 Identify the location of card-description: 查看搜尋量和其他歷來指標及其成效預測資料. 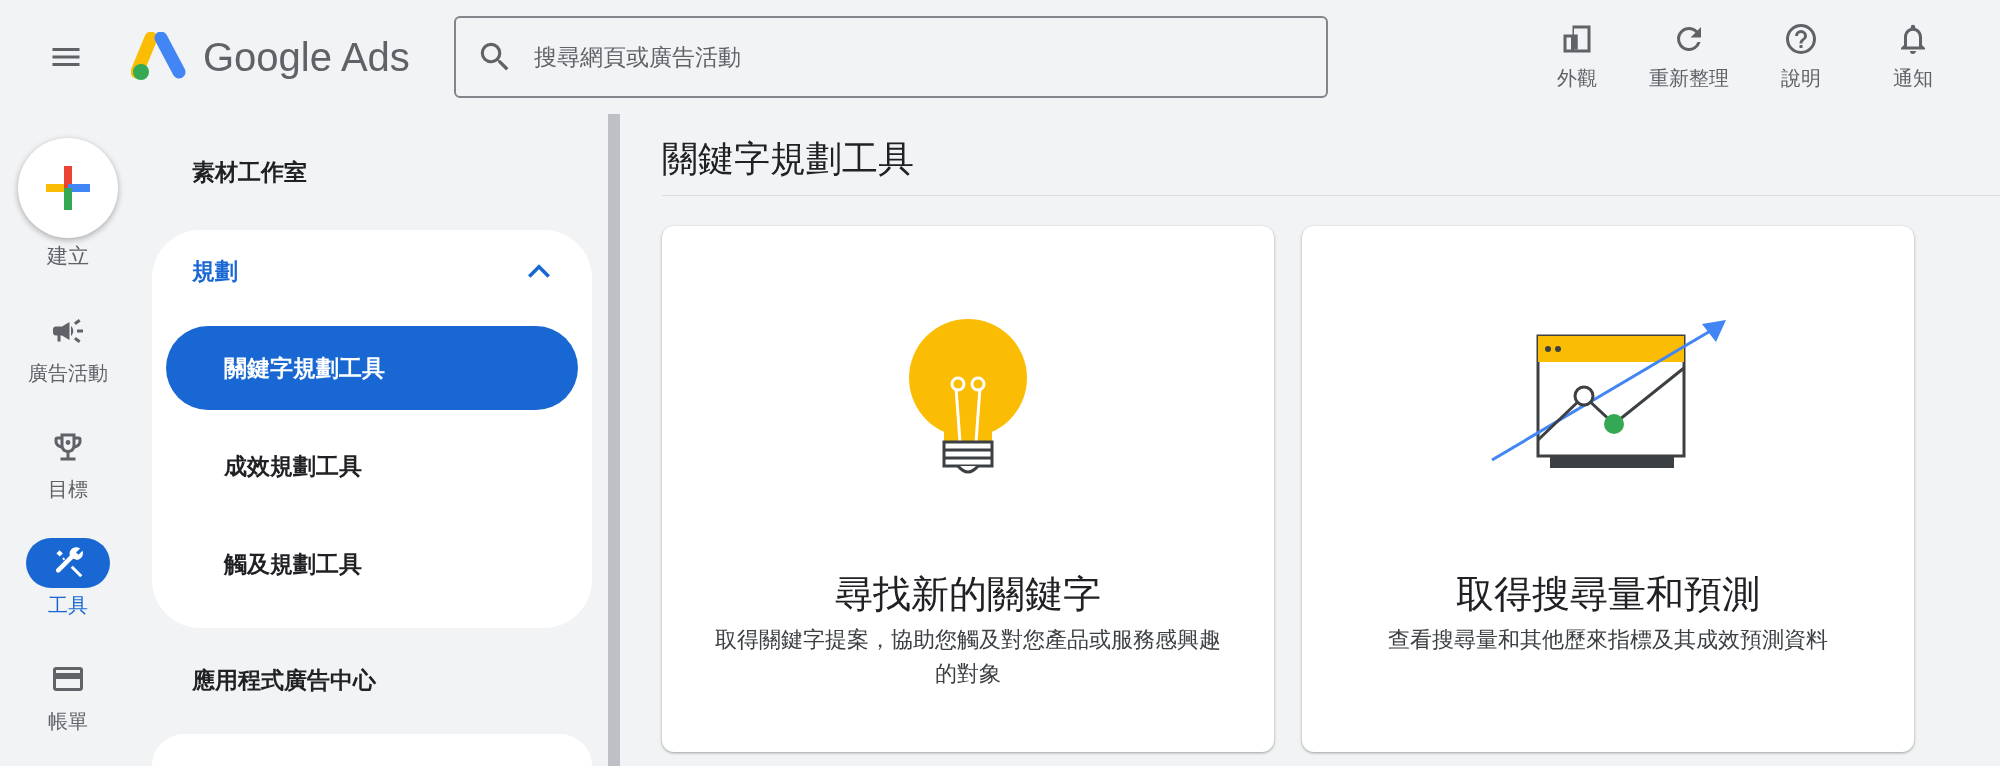
(1608, 640).